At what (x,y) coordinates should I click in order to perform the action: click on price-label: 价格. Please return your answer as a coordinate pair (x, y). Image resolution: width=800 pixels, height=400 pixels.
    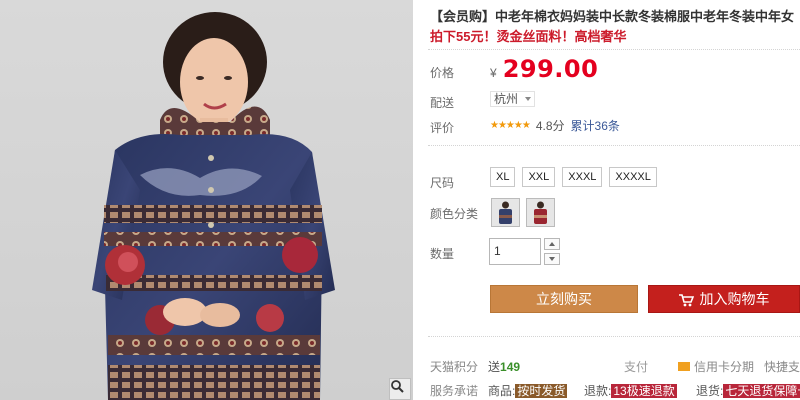
    Looking at the image, I should click on (442, 73).